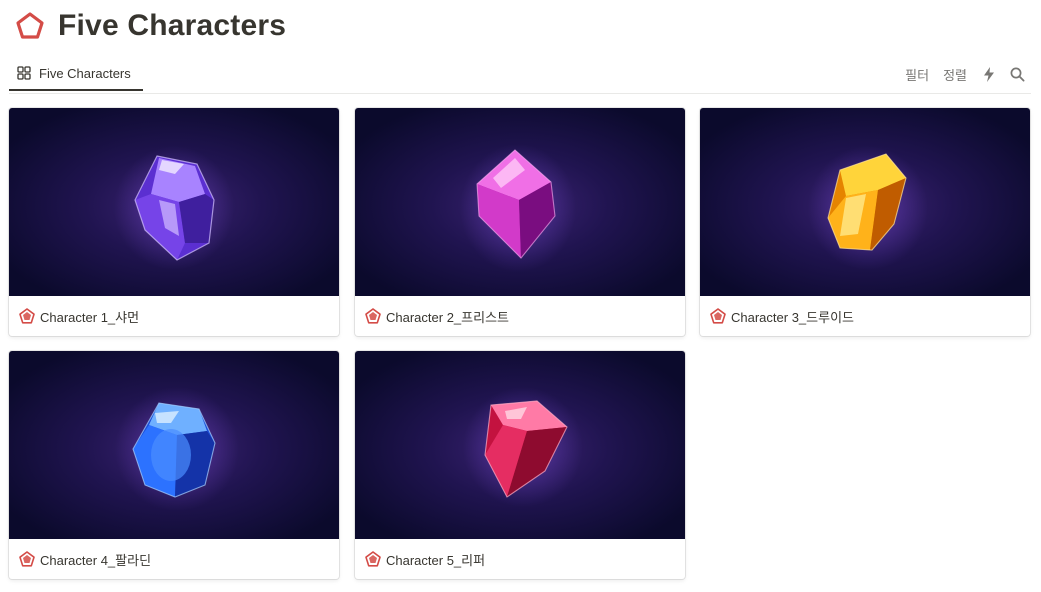  Describe the element at coordinates (174, 316) in the screenshot. I see `card-footer: Character 1_샤먼` at that location.